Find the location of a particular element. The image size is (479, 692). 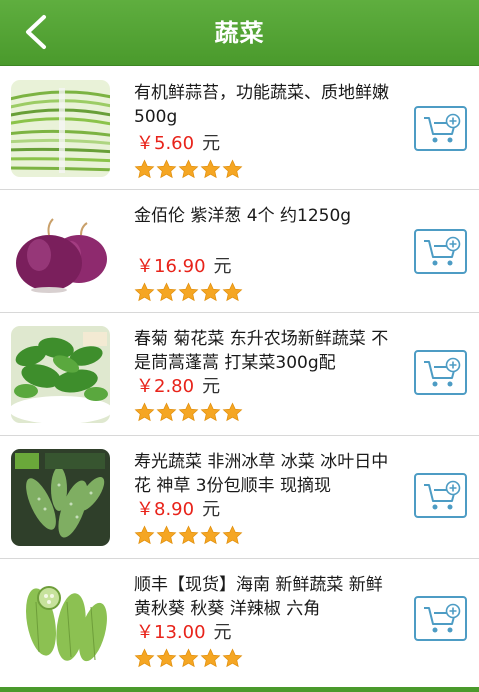

product-price: ￥16.90 is located at coordinates (171, 266).